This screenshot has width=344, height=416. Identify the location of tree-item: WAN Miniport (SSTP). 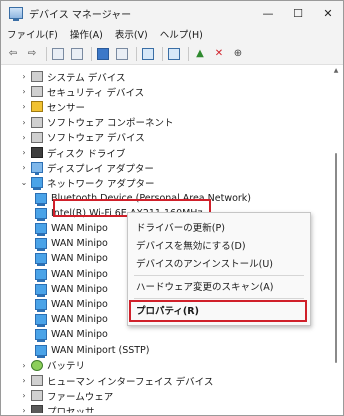
(91, 350).